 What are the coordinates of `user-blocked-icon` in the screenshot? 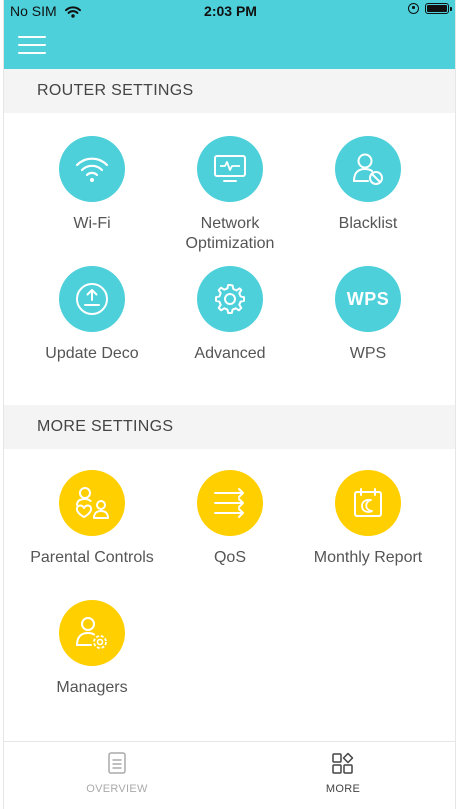 It's located at (368, 169).